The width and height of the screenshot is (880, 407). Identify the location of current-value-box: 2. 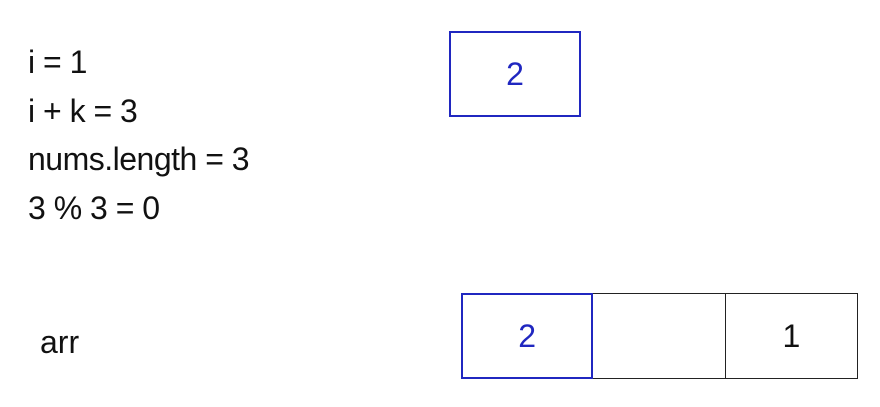
(515, 74).